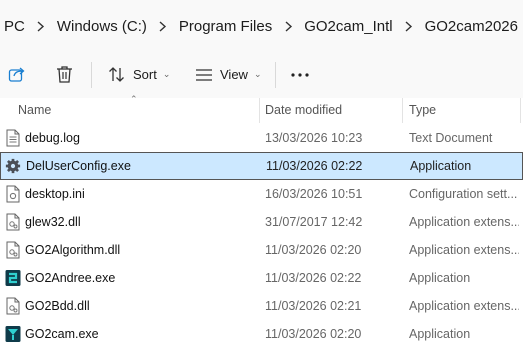 The image size is (523, 348). I want to click on file-date: 31/07/2017 12:42, so click(314, 222).